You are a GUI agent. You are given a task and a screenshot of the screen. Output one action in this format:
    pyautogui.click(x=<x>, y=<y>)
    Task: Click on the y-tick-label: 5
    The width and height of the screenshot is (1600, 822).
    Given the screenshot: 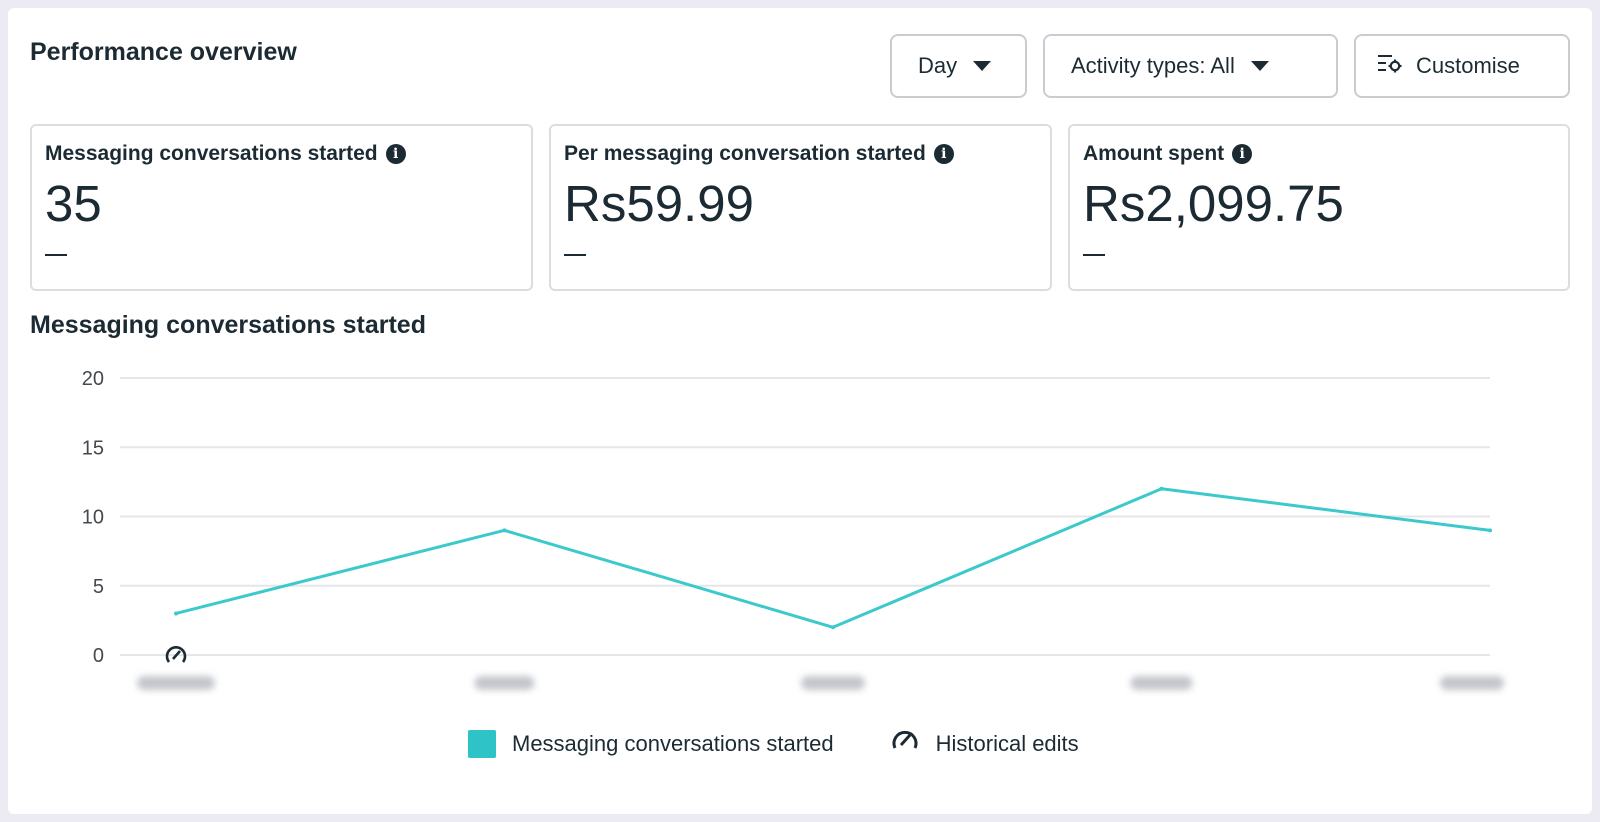 What is the action you would take?
    pyautogui.click(x=98, y=587)
    